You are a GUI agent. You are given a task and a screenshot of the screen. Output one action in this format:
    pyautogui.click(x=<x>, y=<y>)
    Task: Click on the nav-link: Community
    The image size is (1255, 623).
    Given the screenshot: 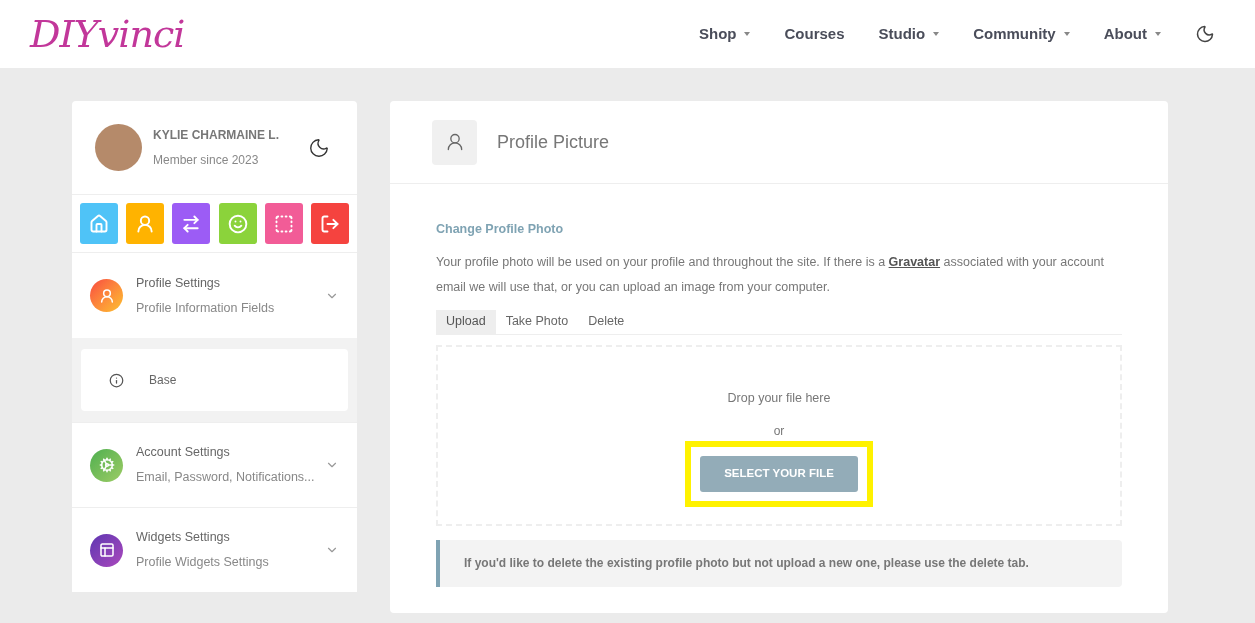 What is the action you would take?
    pyautogui.click(x=1021, y=34)
    